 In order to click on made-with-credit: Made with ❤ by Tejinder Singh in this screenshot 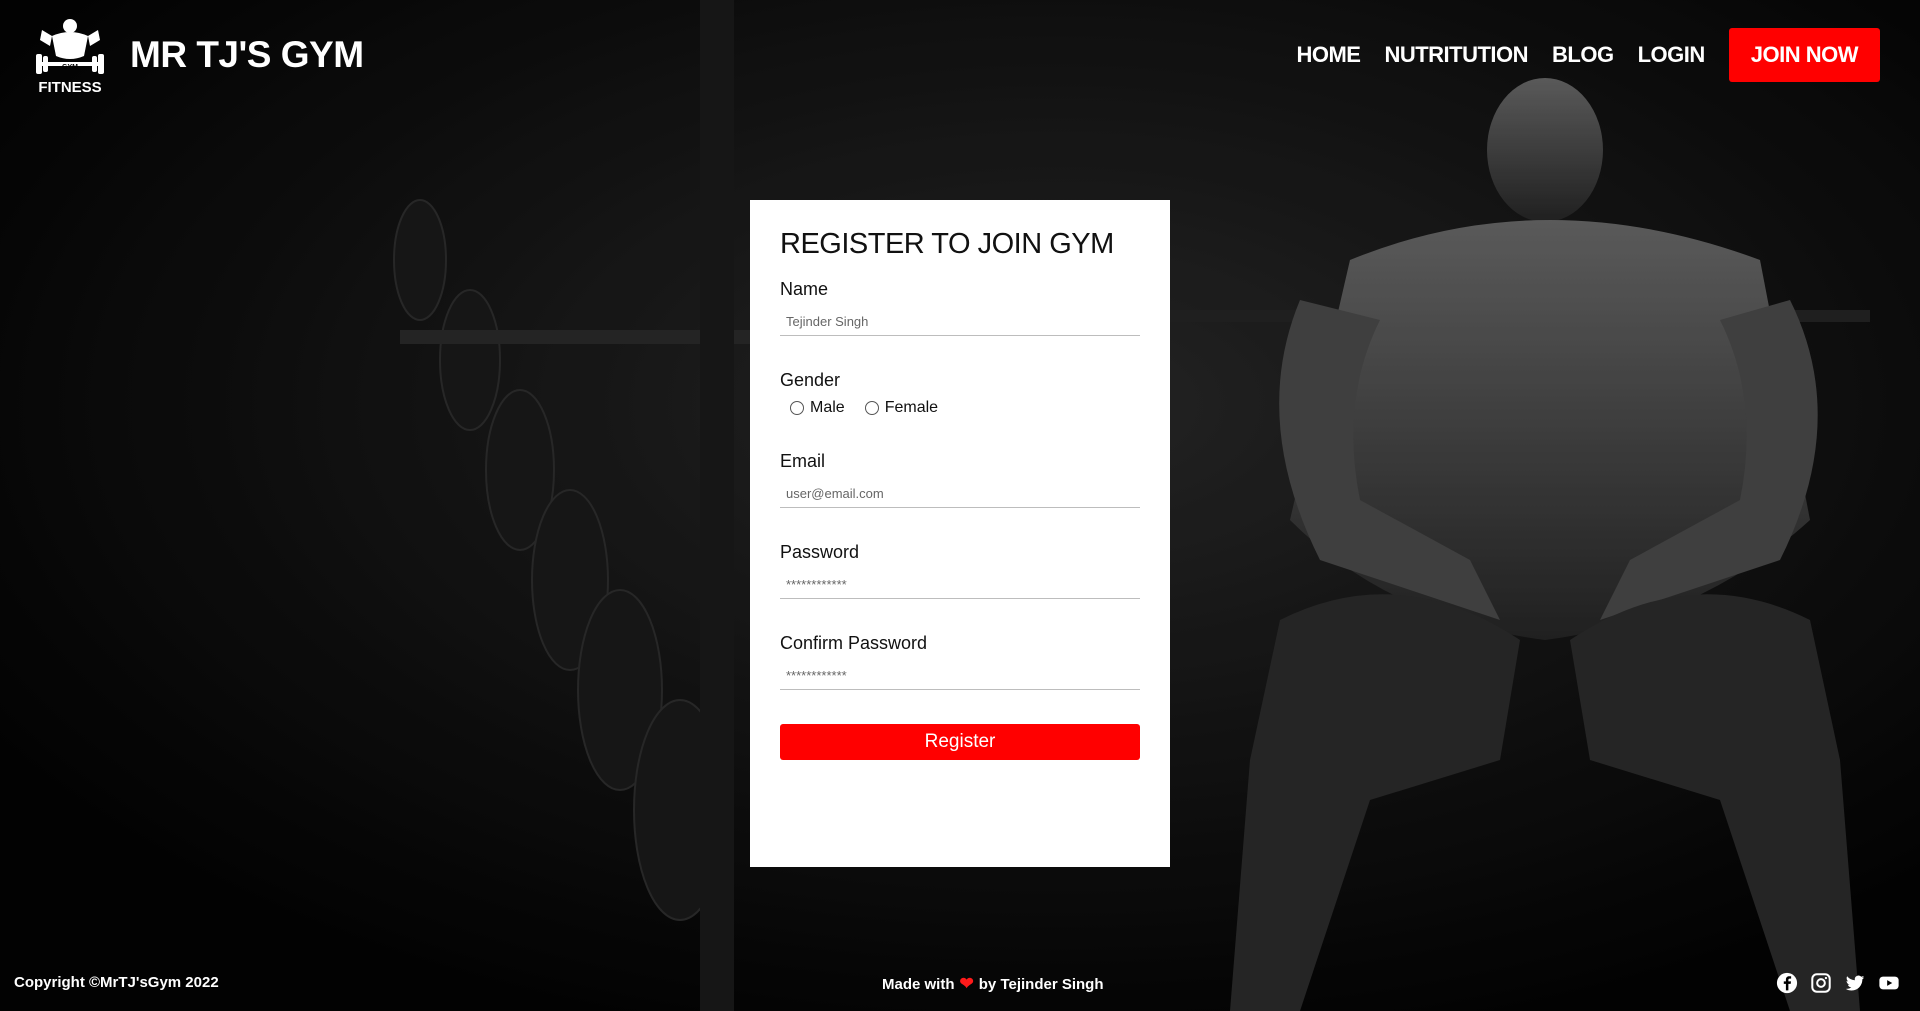, I will do `click(993, 984)`.